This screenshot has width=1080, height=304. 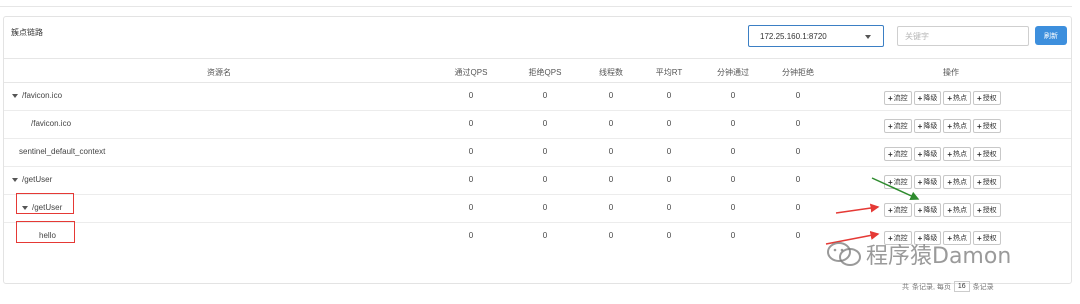 What do you see at coordinates (733, 72) in the screenshot?
I see `header-minute-pass: 分钟通过` at bounding box center [733, 72].